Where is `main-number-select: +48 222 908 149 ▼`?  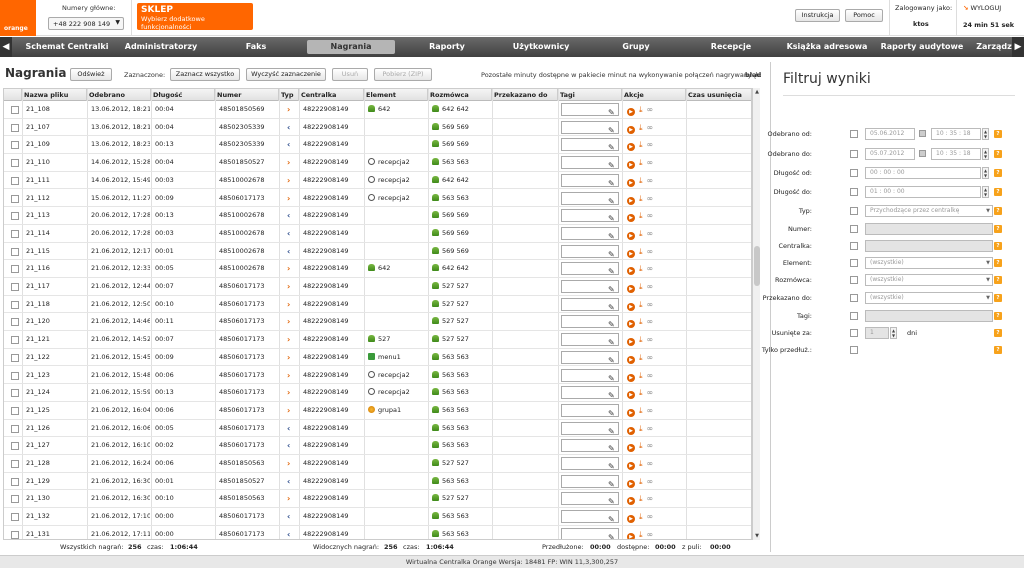
main-number-select: +48 222 908 149 ▼ is located at coordinates (86, 23).